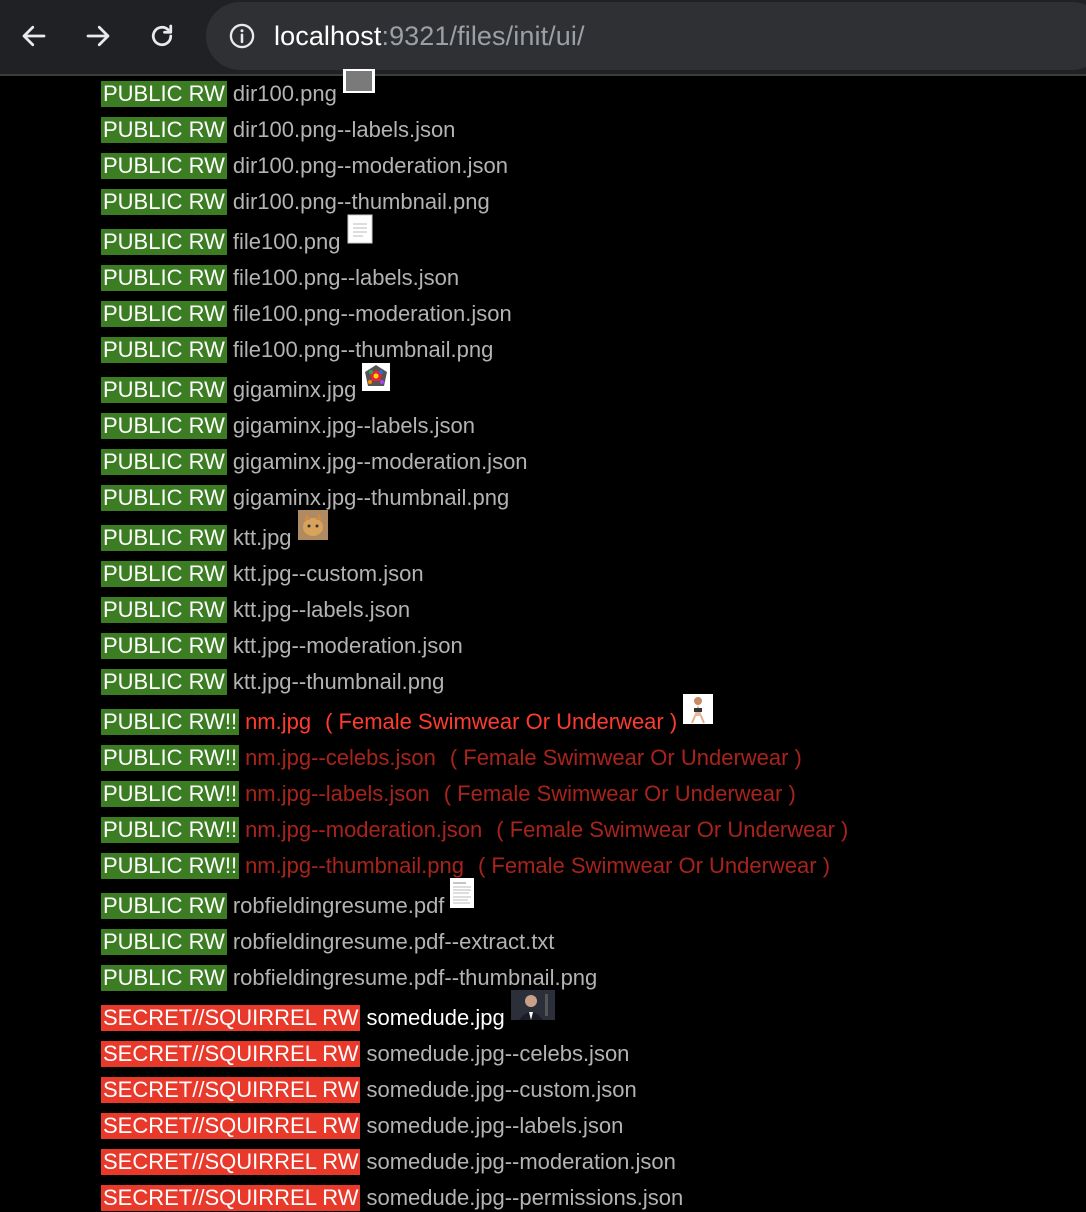  Describe the element at coordinates (321, 610) in the screenshot. I see `file-link-ktt-jpg-labels-json: ktt.jpg--labels.json` at that location.